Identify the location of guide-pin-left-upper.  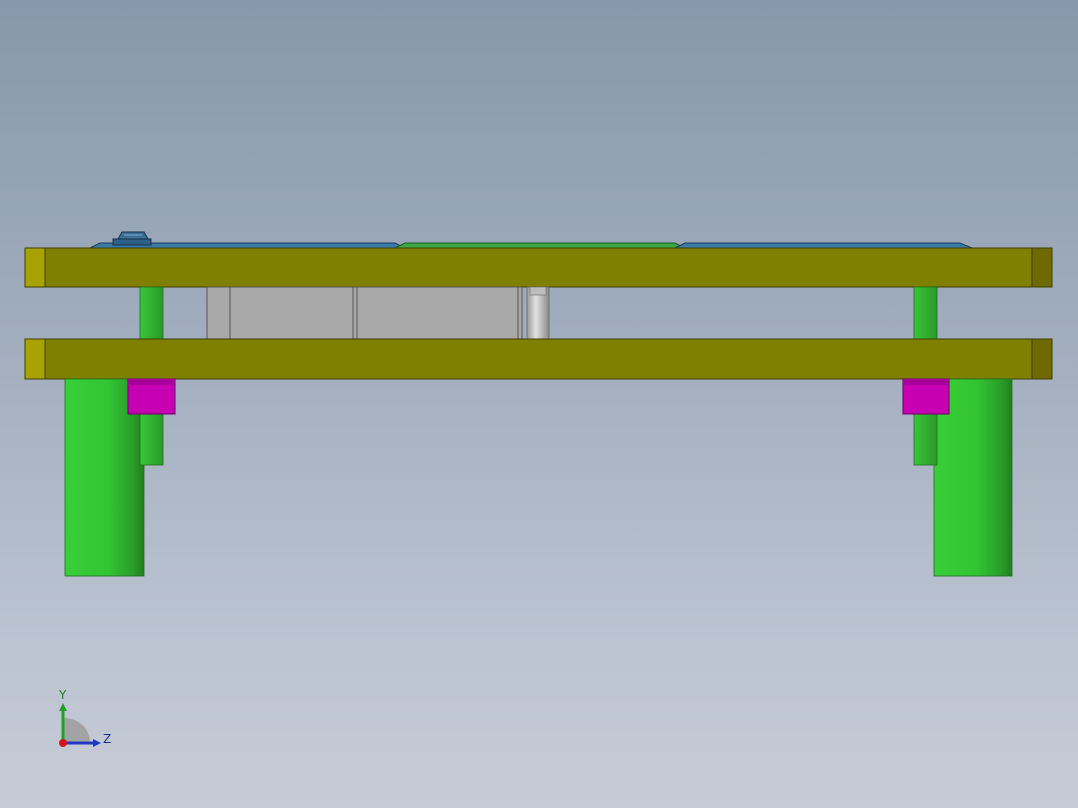
(151, 313).